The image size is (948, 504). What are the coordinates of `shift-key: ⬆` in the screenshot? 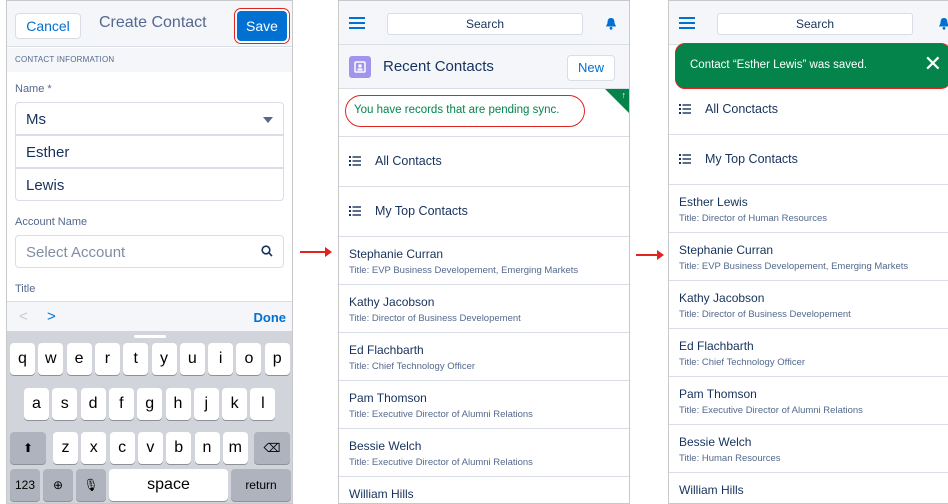 It's located at (28, 448).